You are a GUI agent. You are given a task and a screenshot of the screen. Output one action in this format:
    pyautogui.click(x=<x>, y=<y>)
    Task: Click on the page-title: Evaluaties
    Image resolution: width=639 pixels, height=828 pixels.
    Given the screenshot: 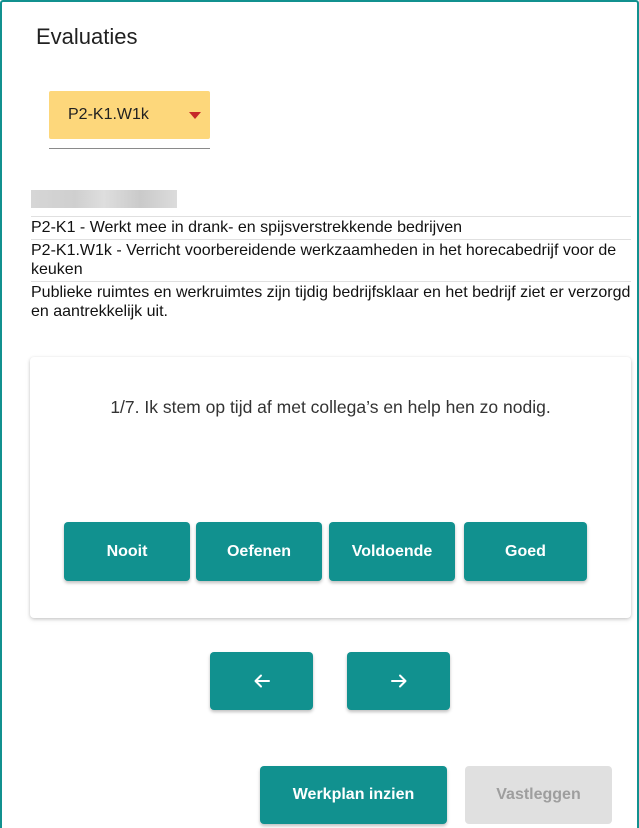 What is the action you would take?
    pyautogui.click(x=87, y=36)
    